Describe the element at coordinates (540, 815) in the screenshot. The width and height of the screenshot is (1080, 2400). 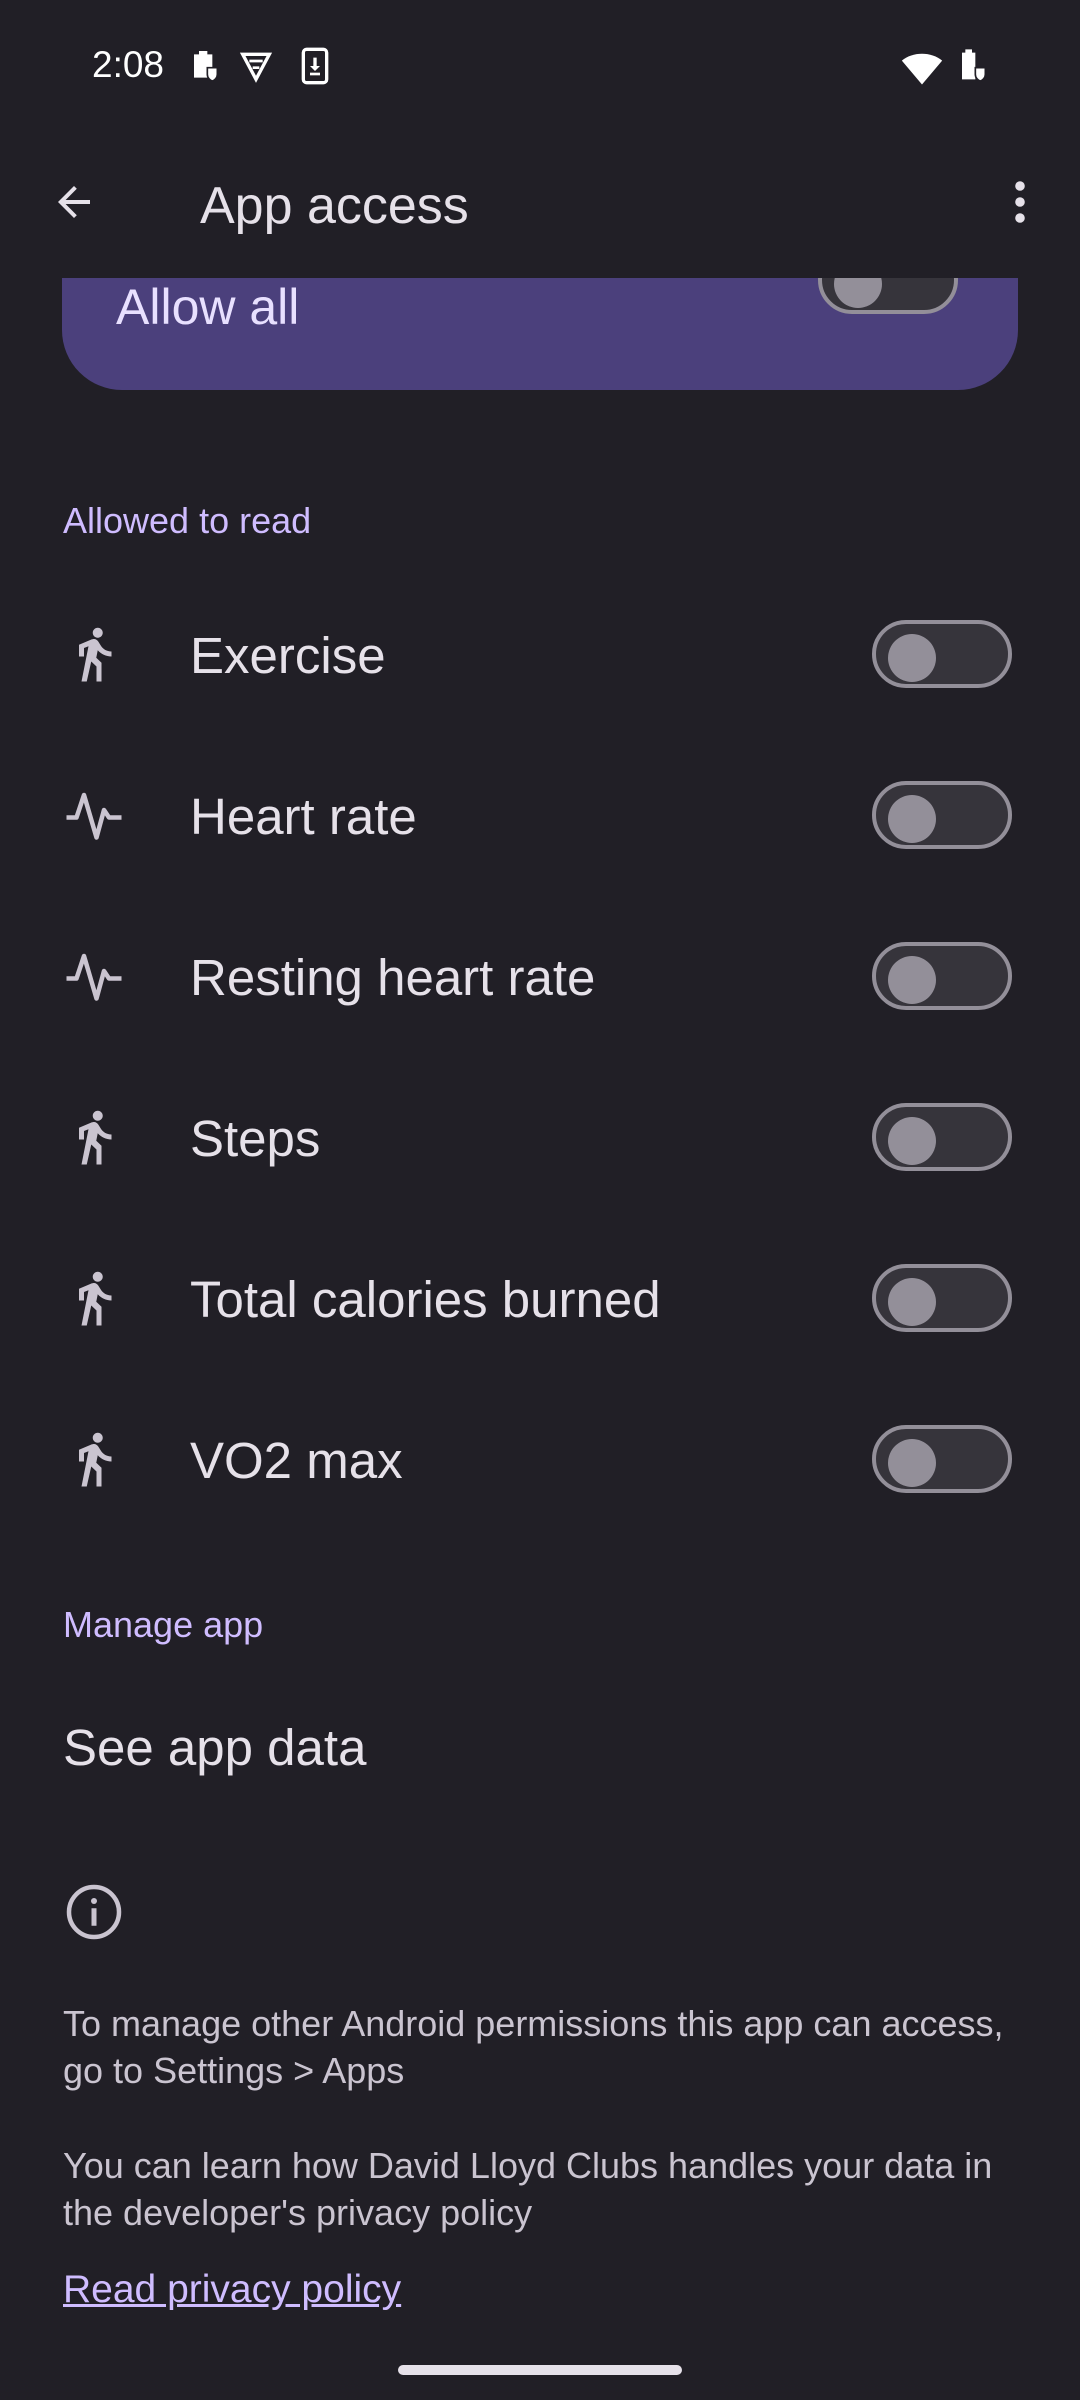
I see `permission-row-heart-rate: Heart rate` at that location.